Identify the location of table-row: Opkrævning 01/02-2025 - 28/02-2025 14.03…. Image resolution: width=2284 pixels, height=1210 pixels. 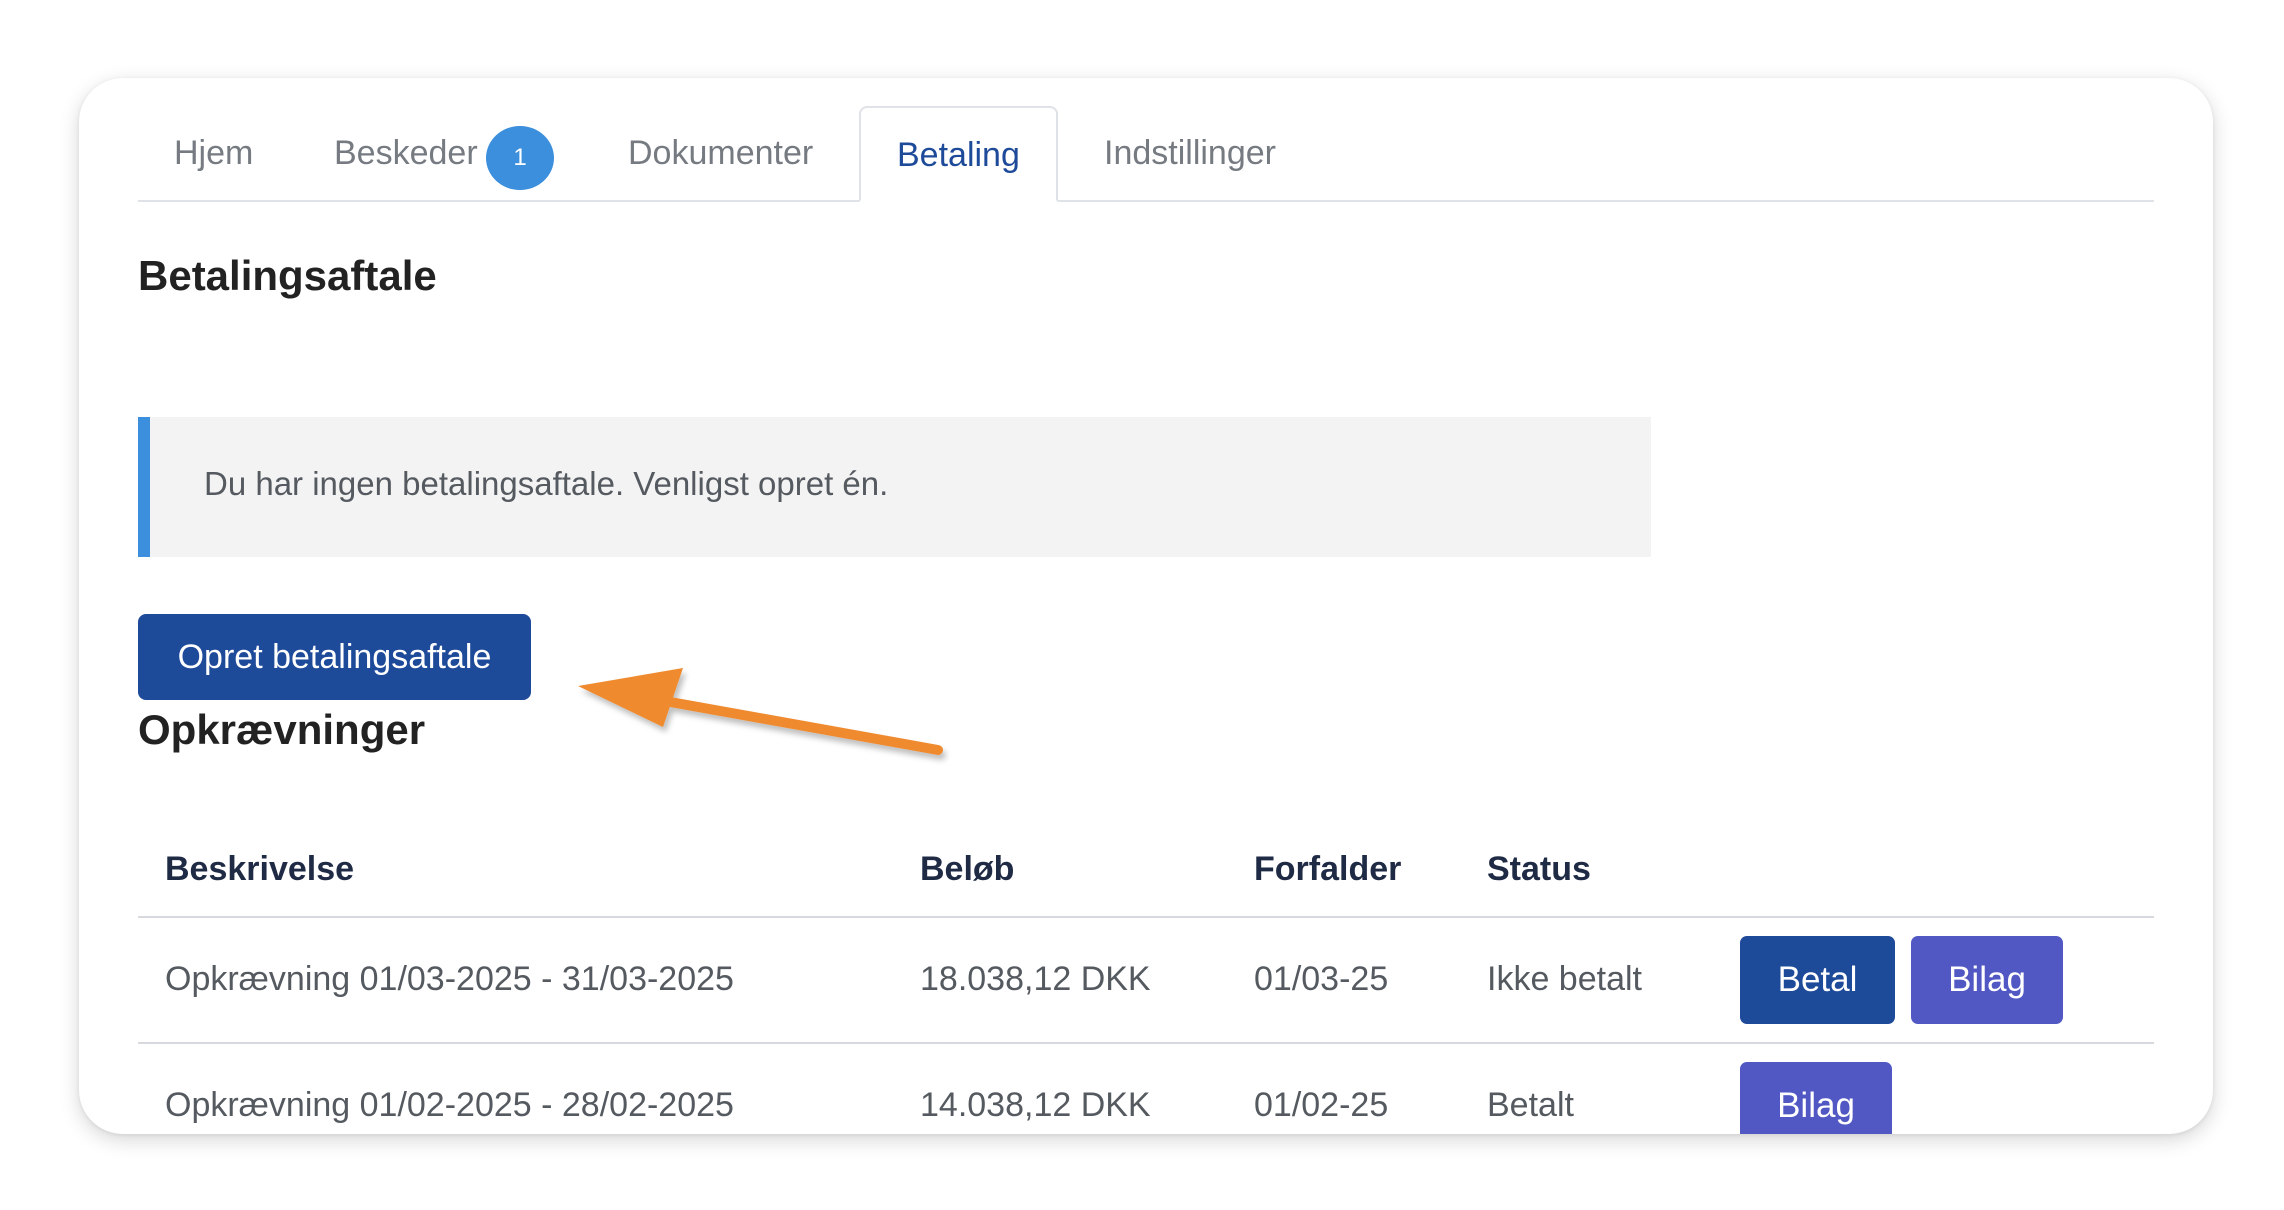
(1146, 1089).